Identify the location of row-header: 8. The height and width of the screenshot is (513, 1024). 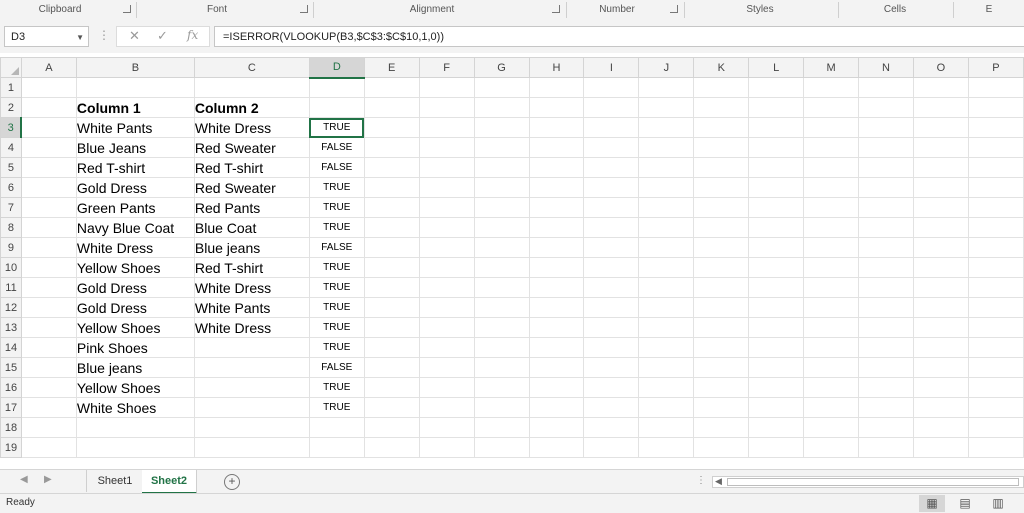
(11, 227).